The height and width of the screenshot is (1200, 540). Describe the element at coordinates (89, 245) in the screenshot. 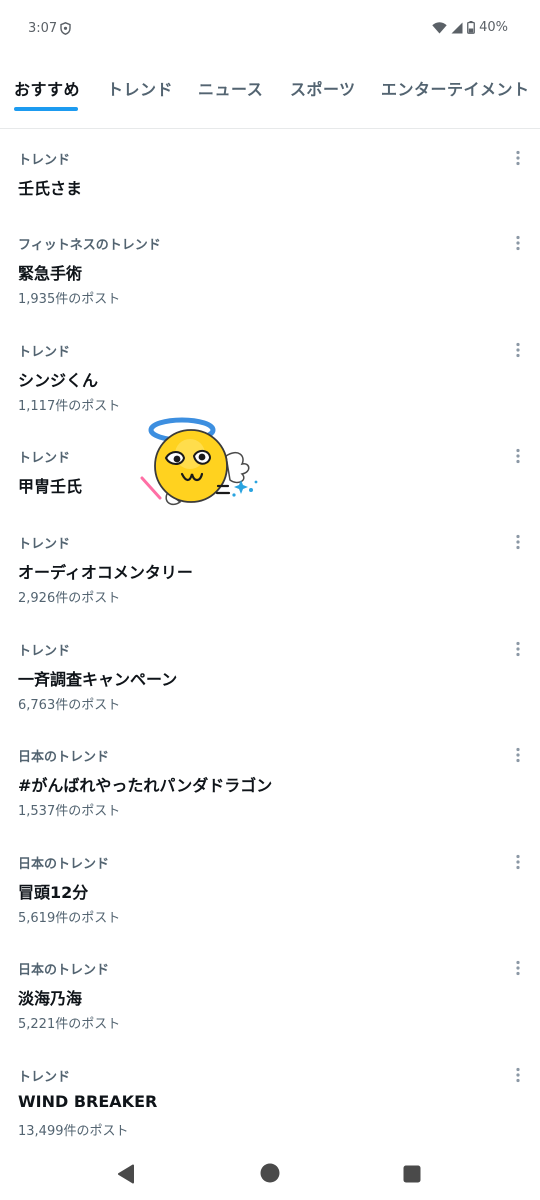

I see `trend-category: フィットネスのトレンド` at that location.